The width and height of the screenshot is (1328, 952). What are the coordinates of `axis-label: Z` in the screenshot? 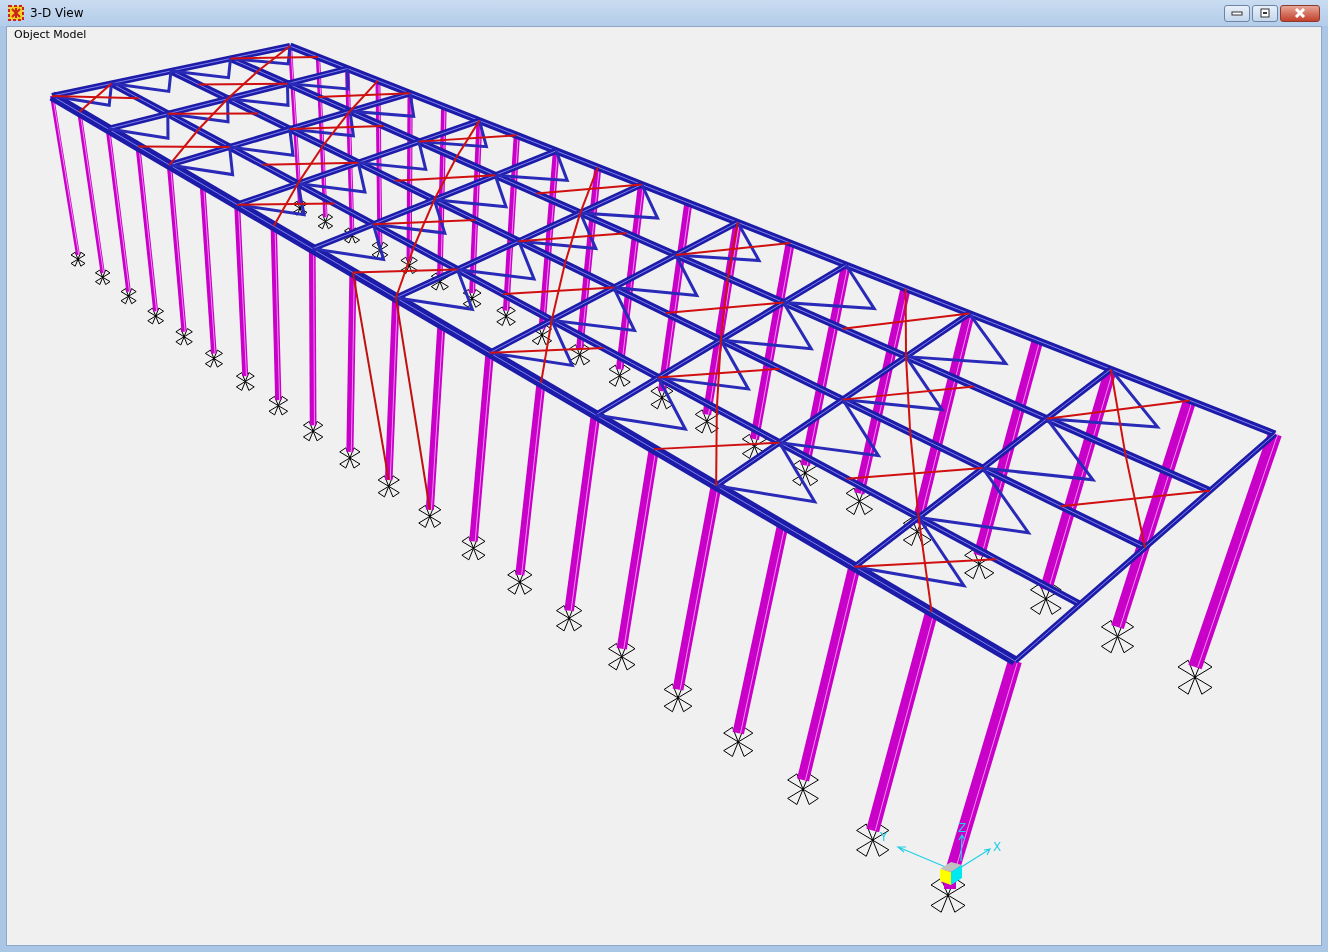 It's located at (962, 828).